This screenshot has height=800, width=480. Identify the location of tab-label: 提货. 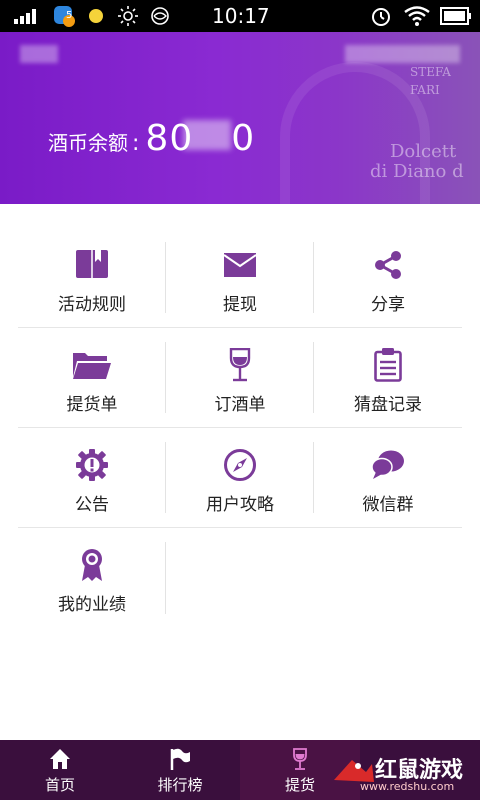
(299, 785).